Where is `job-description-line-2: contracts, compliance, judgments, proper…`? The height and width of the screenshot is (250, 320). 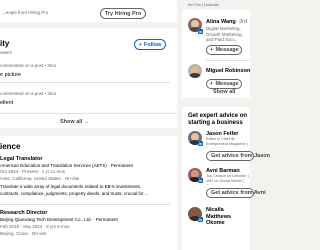 job-description-line-2: contracts, compliance, judgments, proper… is located at coordinates (74, 193).